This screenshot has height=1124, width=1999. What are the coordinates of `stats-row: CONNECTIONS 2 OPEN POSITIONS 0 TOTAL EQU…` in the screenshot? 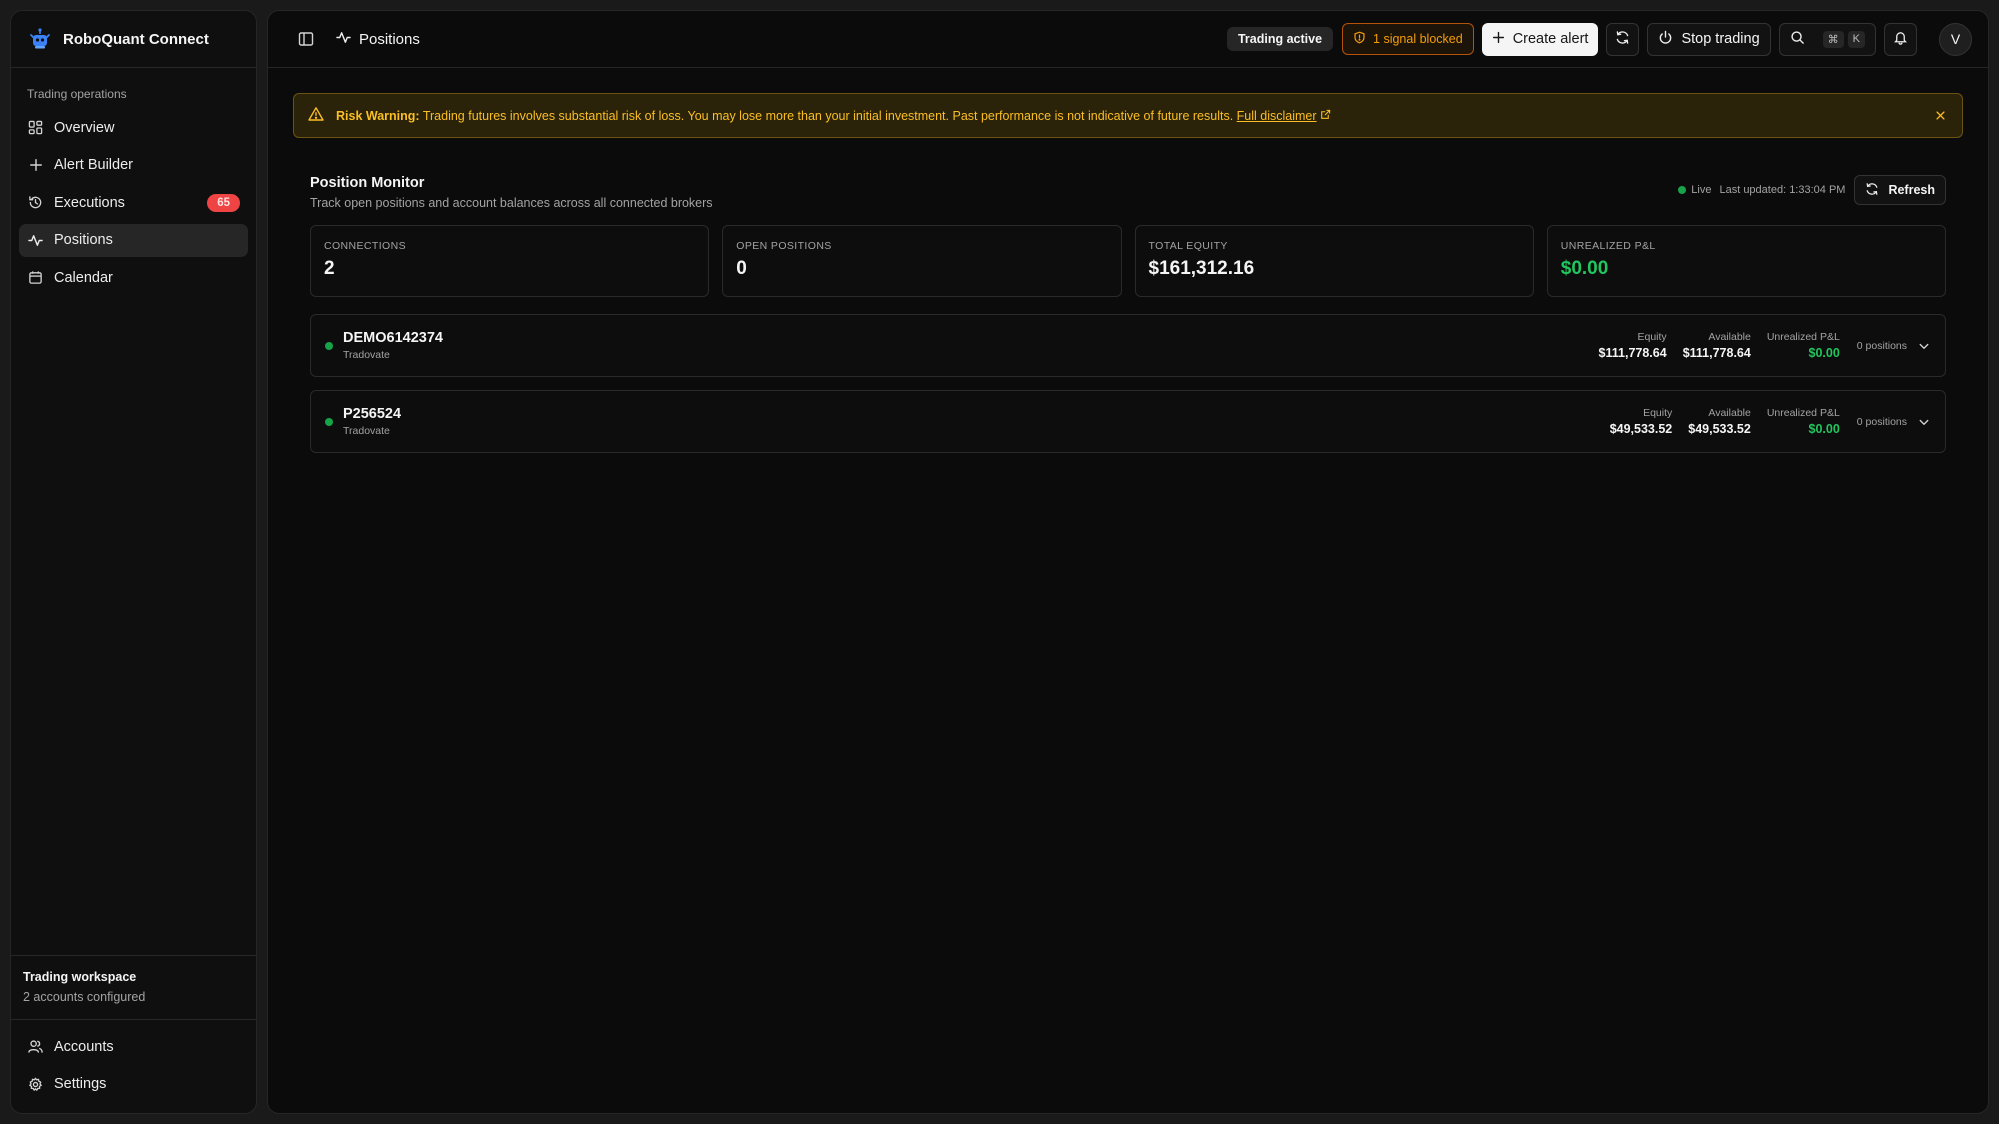 It's located at (1128, 261).